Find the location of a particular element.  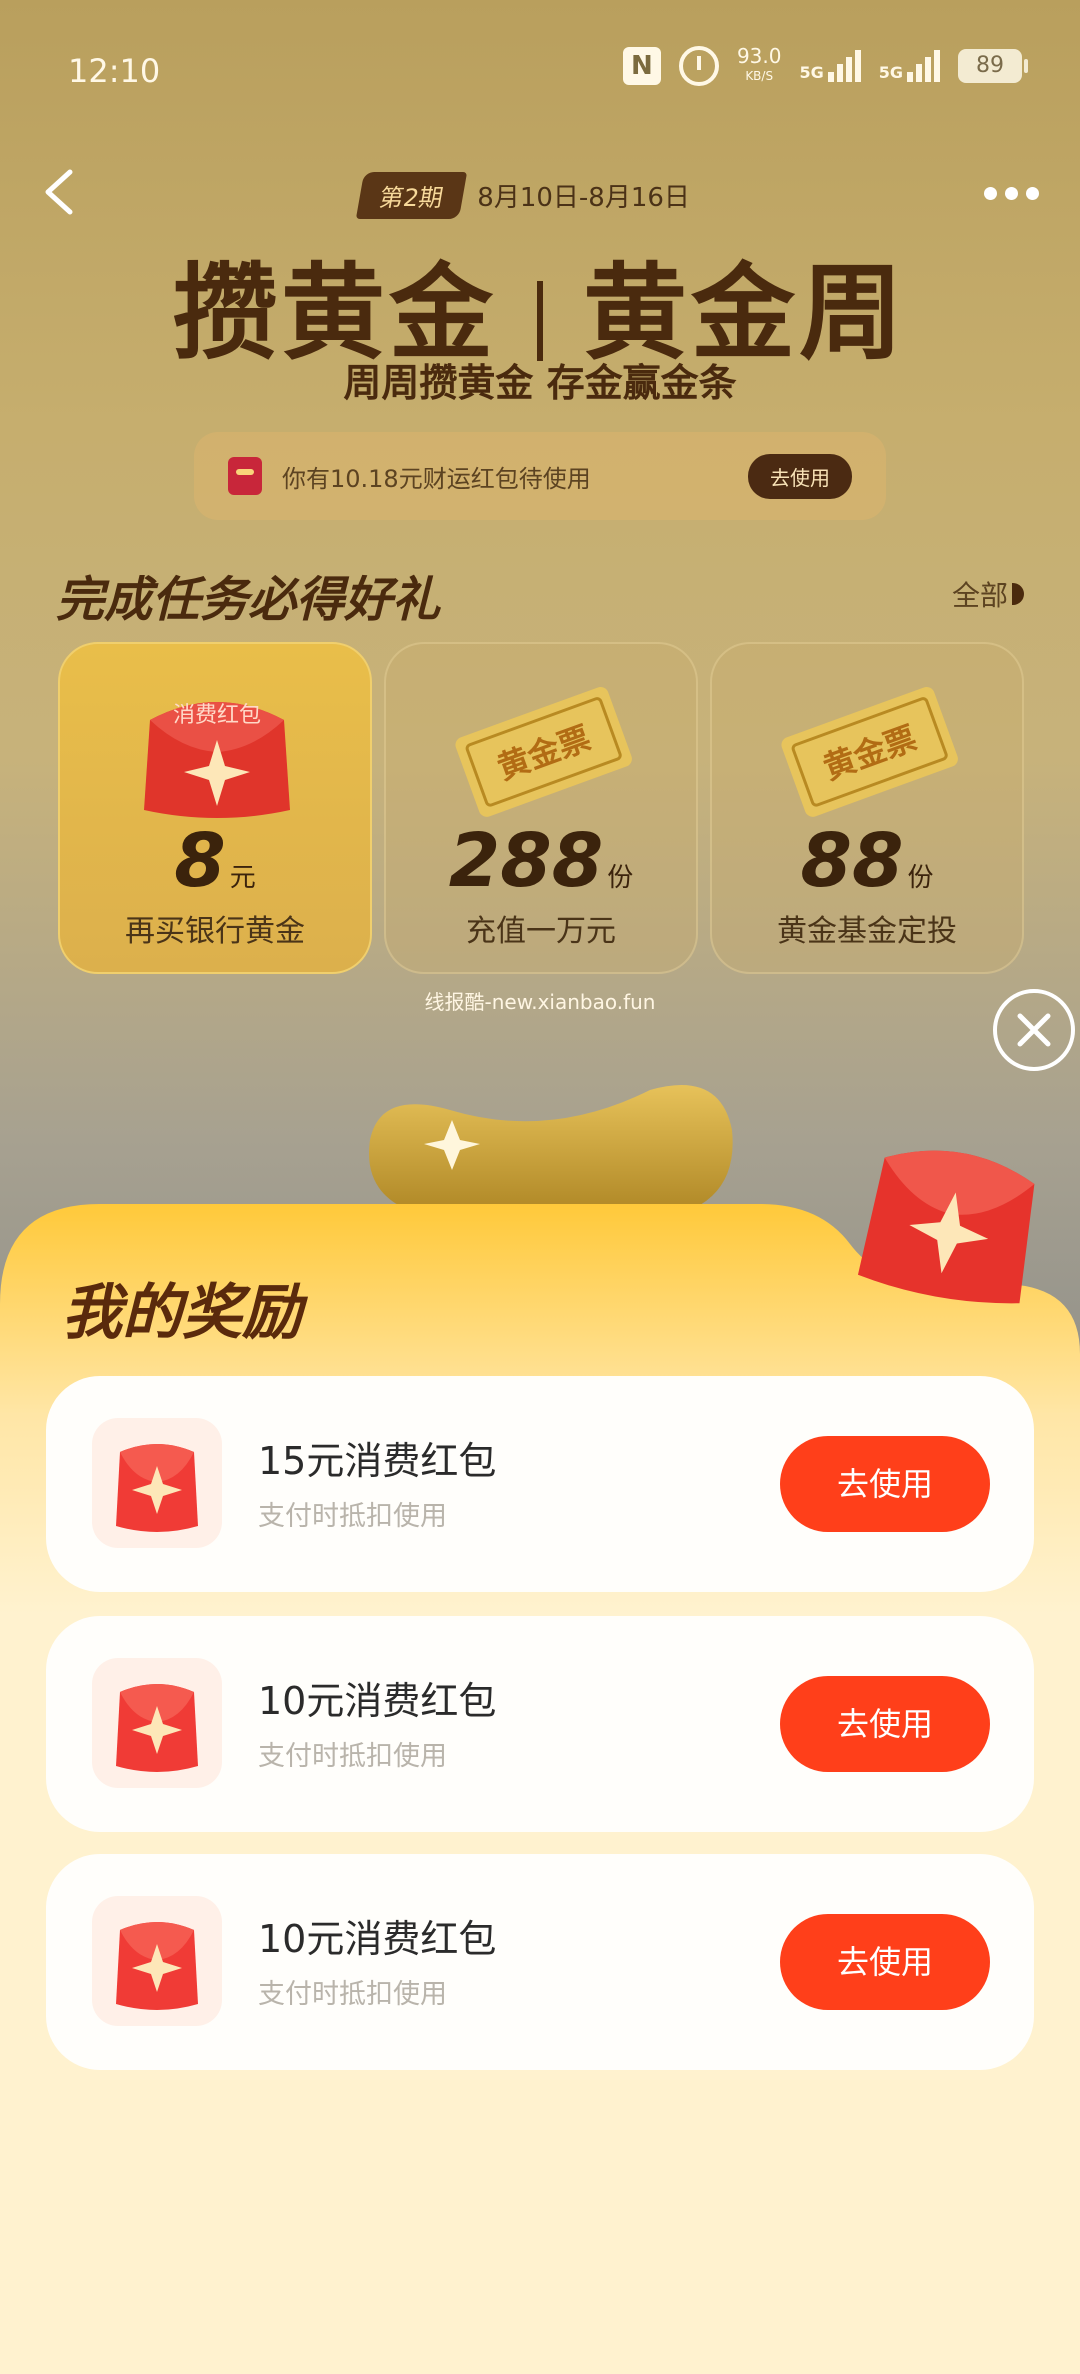

task-amount-value: 288 is located at coordinates (526, 861).